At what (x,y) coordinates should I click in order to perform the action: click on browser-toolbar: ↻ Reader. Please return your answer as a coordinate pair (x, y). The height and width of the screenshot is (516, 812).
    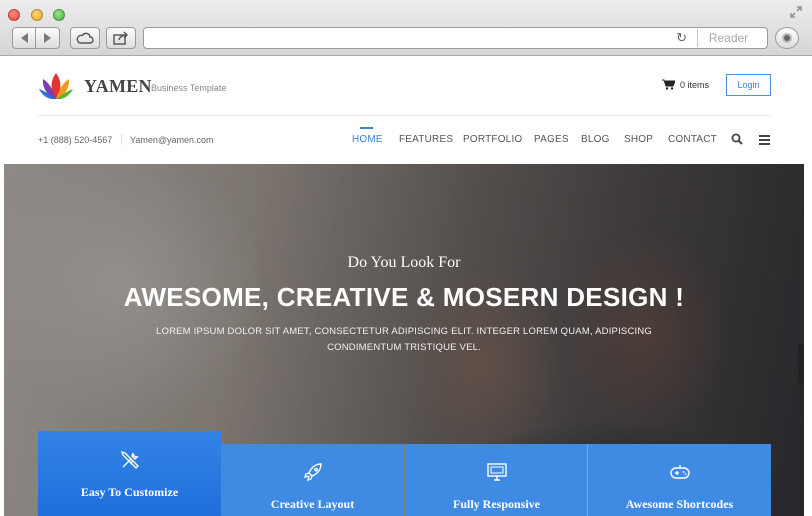
    Looking at the image, I should click on (406, 28).